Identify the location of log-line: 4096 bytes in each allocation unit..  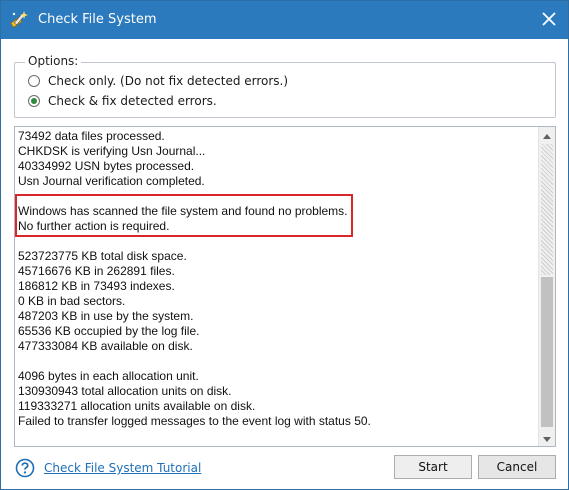
(108, 376).